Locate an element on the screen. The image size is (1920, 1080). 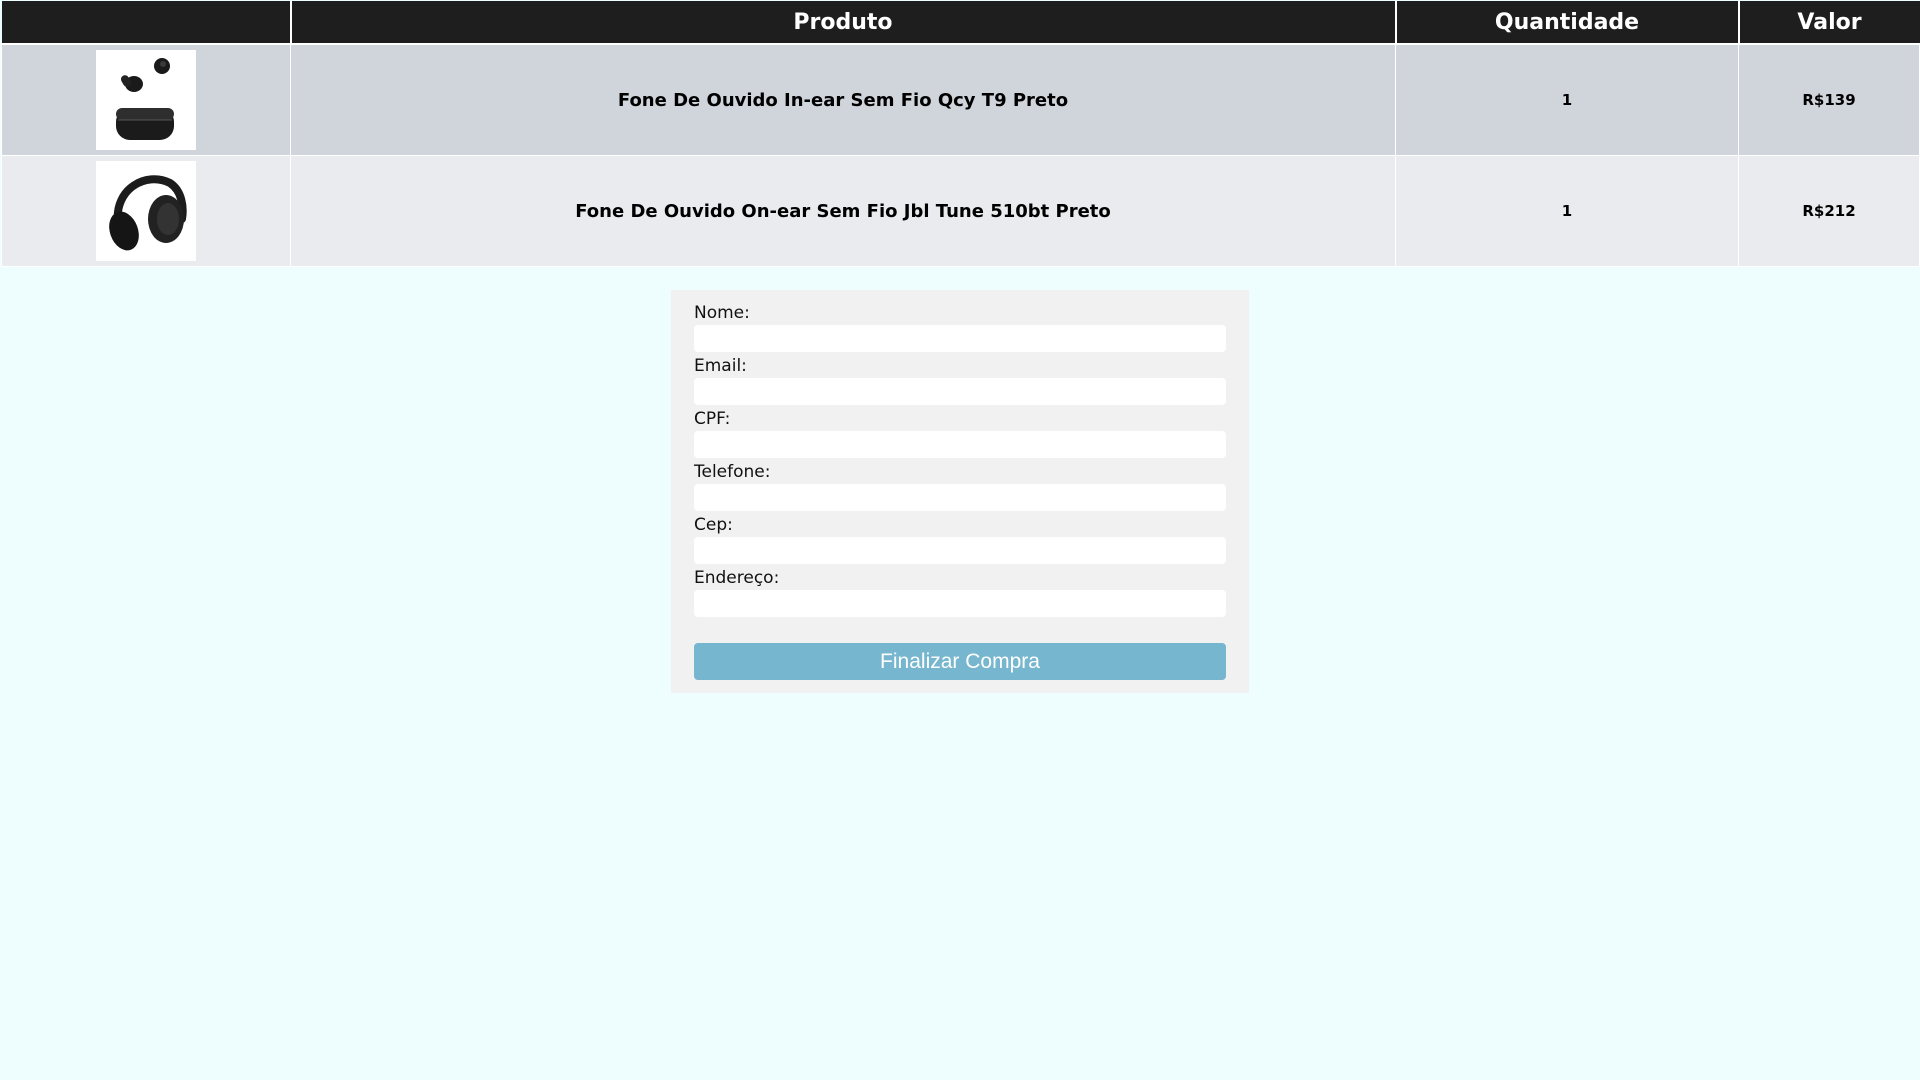
email-label: Email: is located at coordinates (720, 366).